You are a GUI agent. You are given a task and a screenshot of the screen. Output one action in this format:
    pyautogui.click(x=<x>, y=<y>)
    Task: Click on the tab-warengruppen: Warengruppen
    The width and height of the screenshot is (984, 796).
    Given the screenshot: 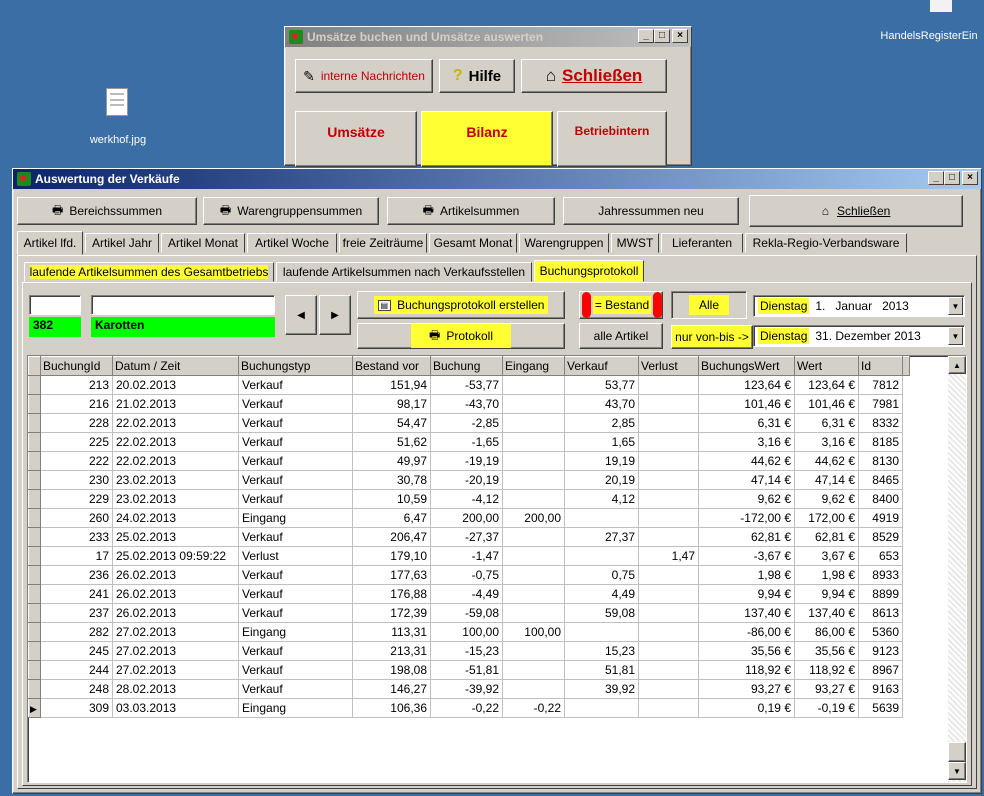 What is the action you would take?
    pyautogui.click(x=564, y=243)
    